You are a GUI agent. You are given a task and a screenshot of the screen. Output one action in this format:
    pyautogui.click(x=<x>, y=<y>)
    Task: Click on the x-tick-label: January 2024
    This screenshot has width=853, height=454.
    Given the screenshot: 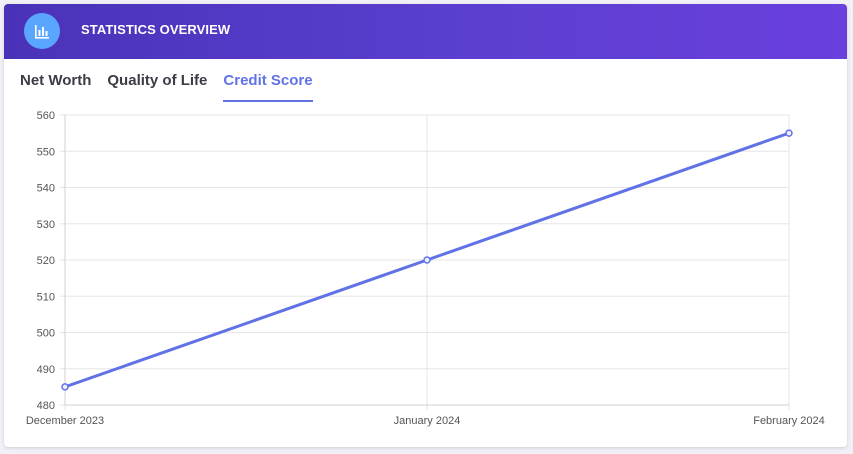 What is the action you would take?
    pyautogui.click(x=427, y=421)
    